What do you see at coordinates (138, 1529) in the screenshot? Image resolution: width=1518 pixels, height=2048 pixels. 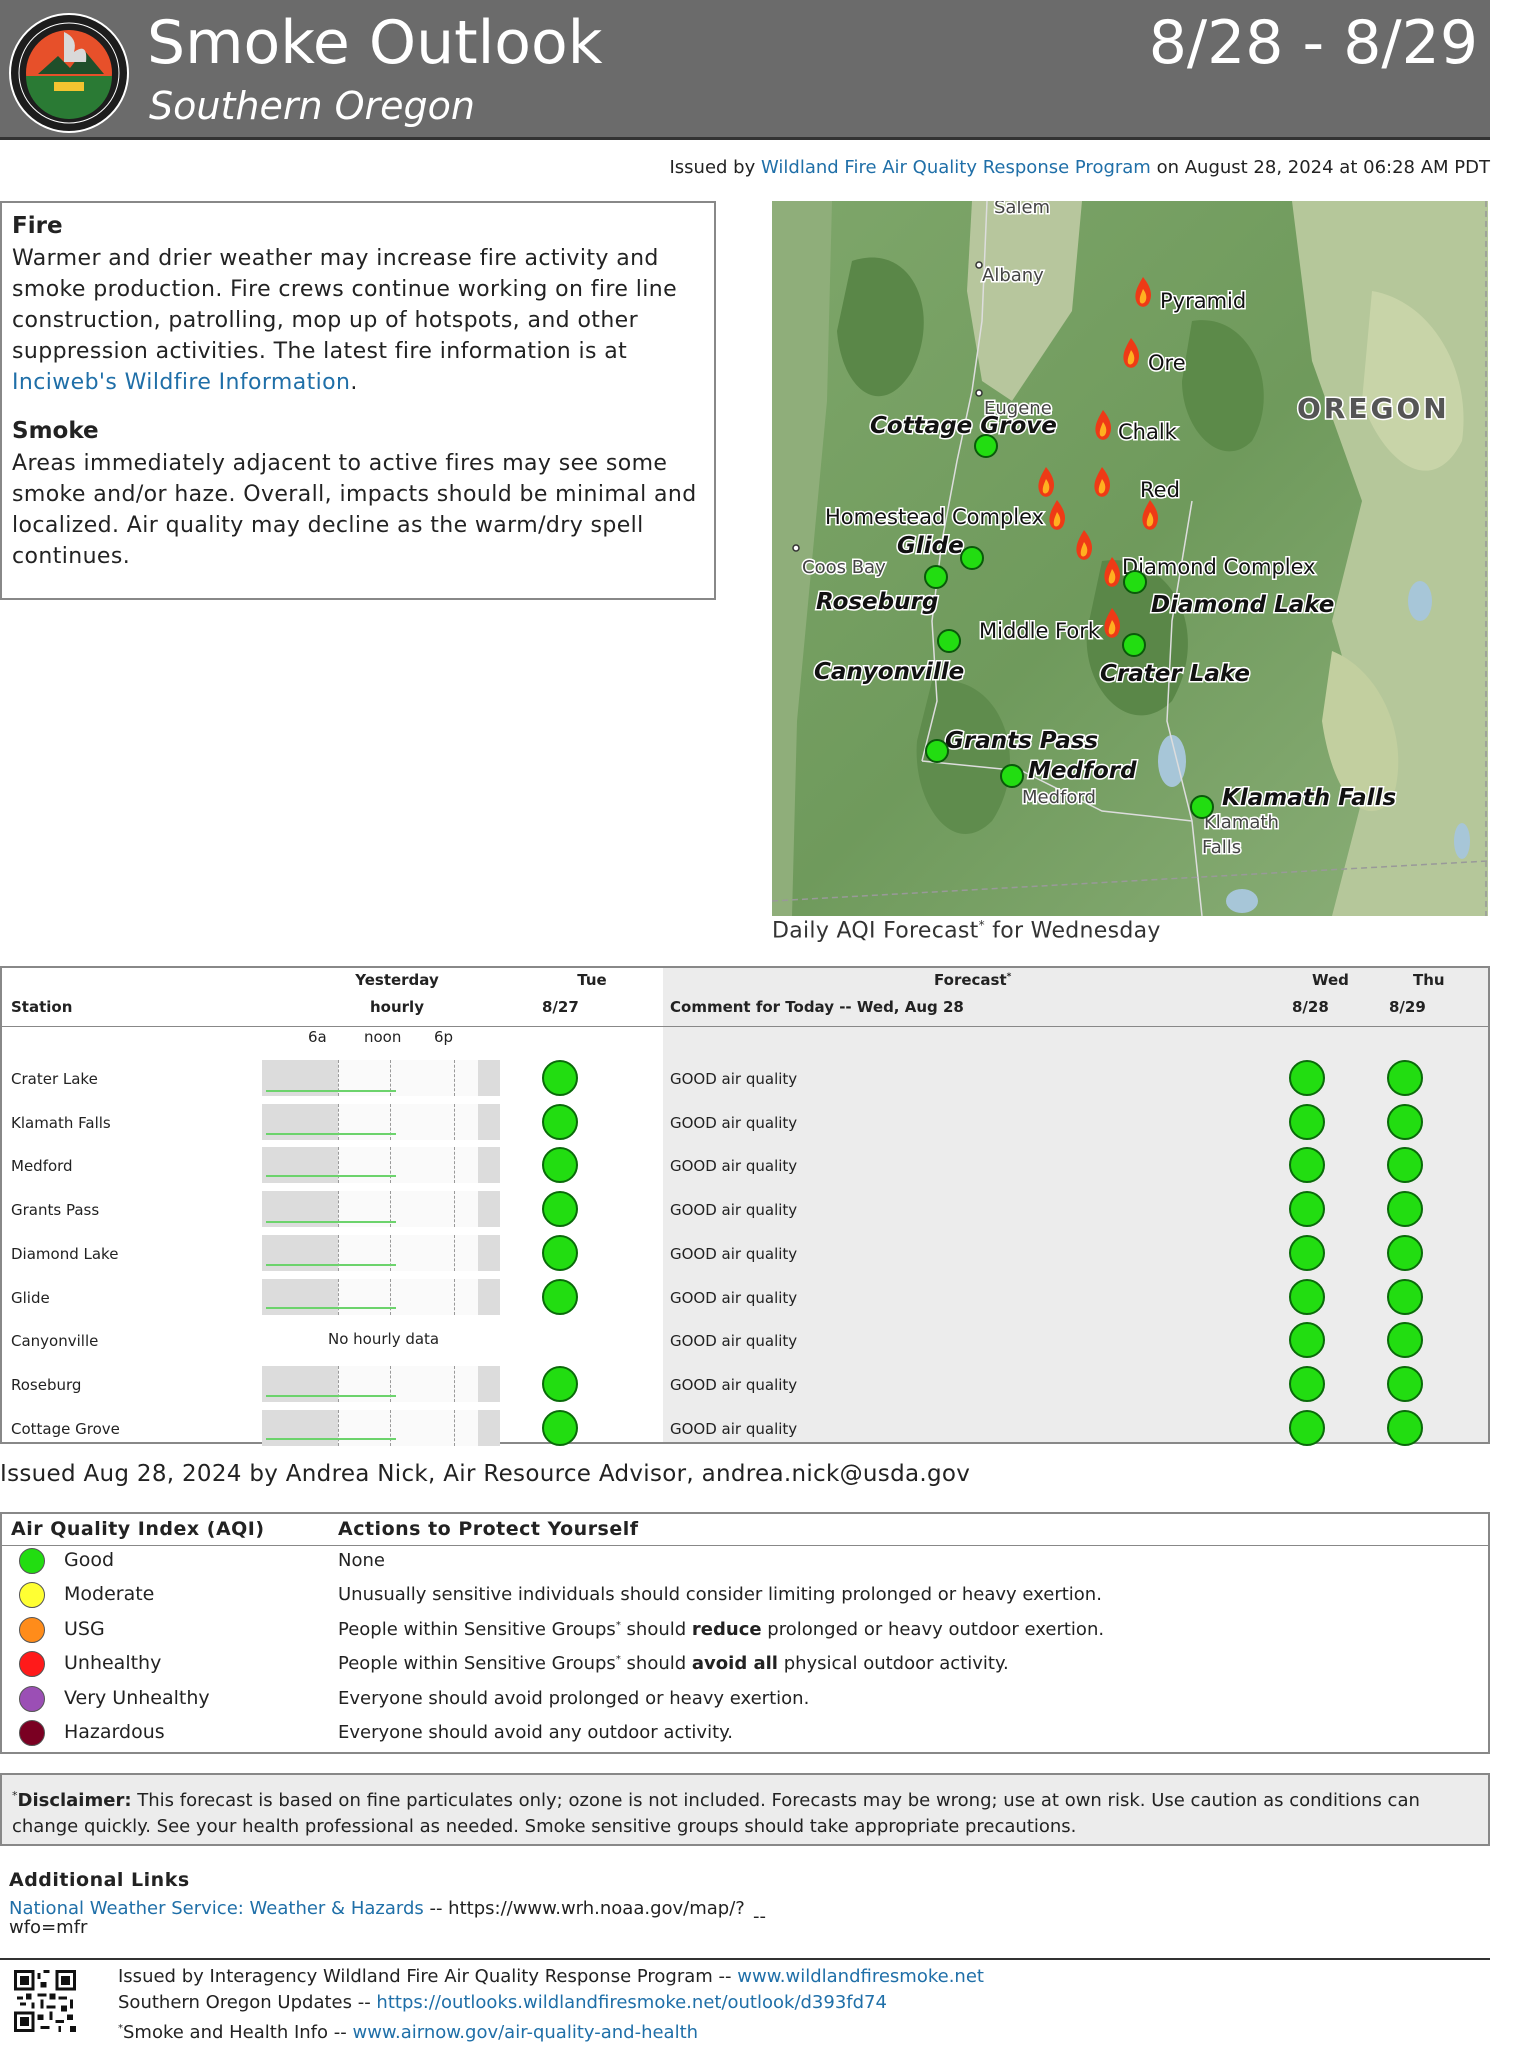 I see `aqi-index-heading: Air Quality Index (AQI)` at bounding box center [138, 1529].